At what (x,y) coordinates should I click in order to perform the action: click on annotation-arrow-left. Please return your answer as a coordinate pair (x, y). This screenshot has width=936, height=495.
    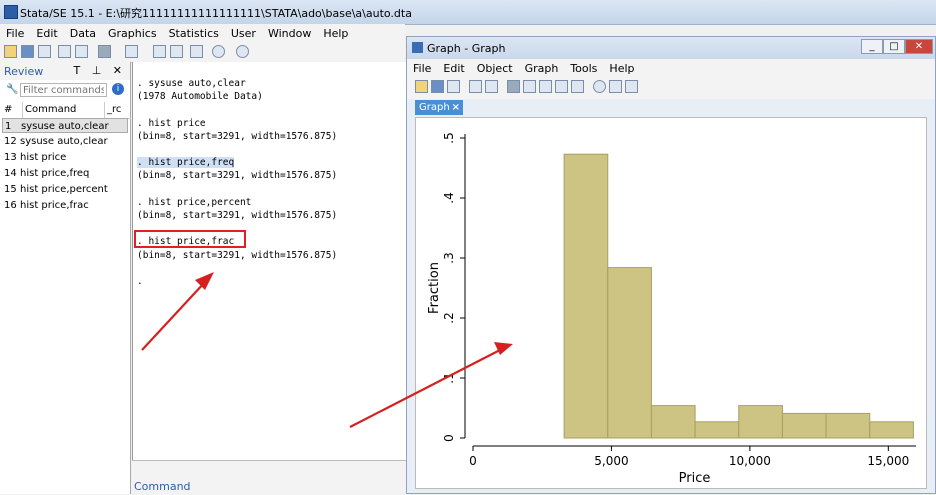
    Looking at the image, I should click on (177, 311).